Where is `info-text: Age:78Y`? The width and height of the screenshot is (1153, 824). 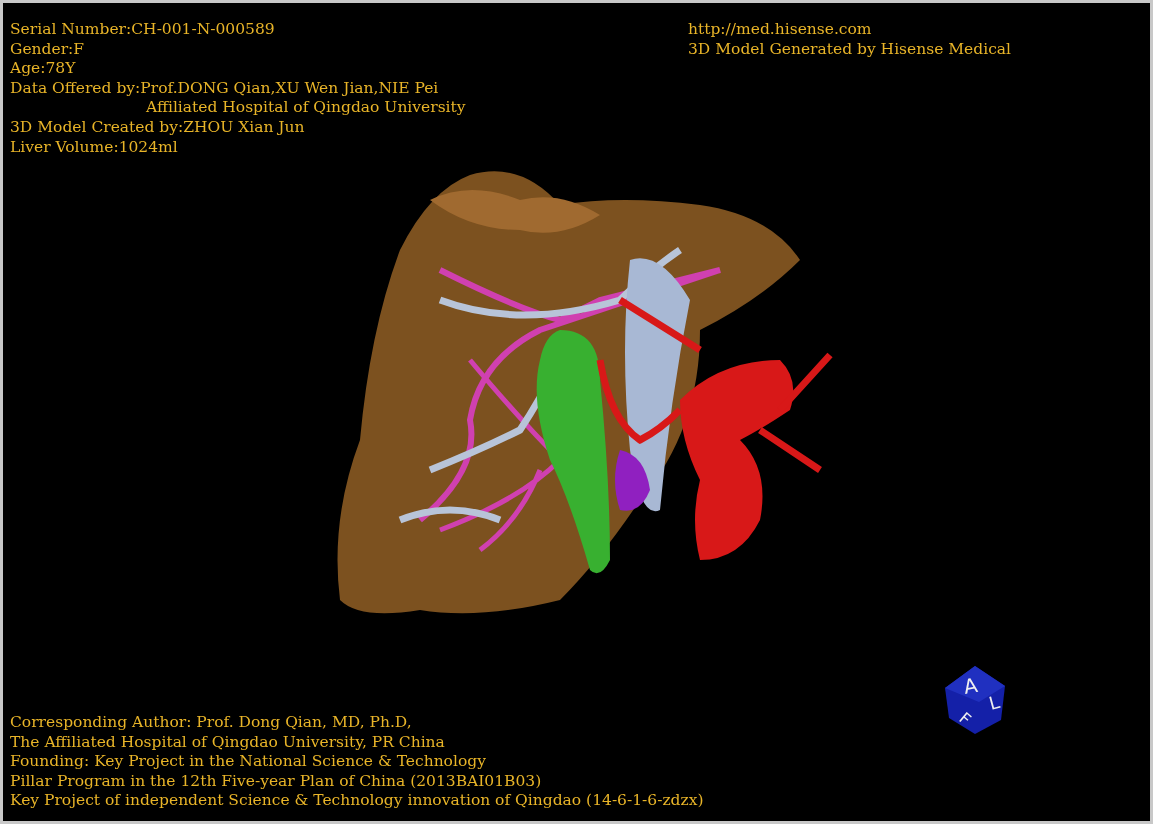
info-text: Age:78Y is located at coordinates (43, 69).